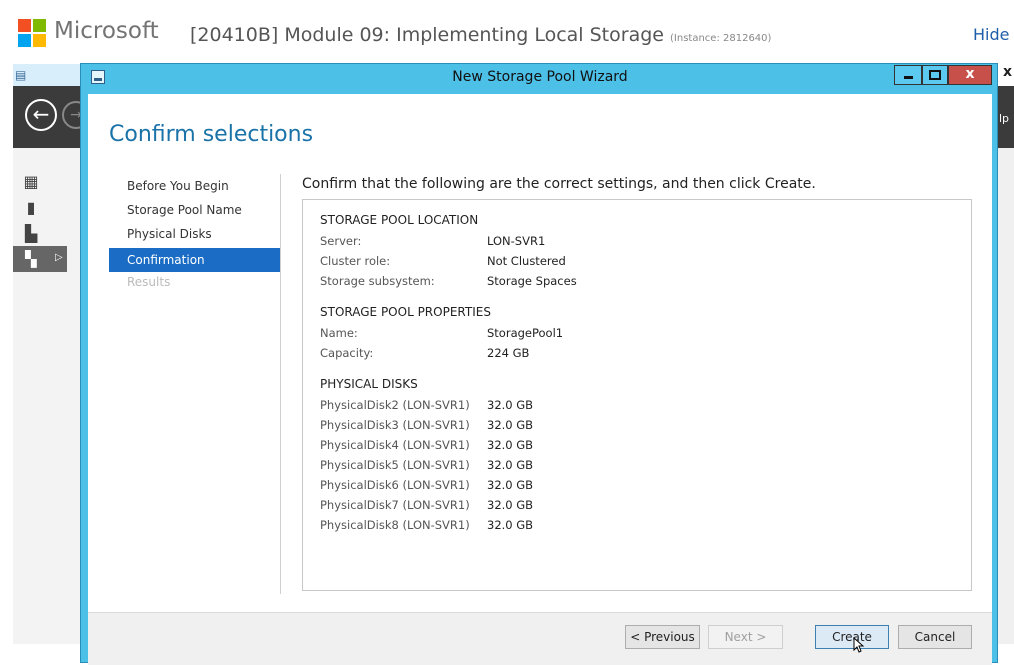 The image size is (1014, 665). What do you see at coordinates (31, 182) in the screenshot?
I see `dashboard-icon: ▦` at bounding box center [31, 182].